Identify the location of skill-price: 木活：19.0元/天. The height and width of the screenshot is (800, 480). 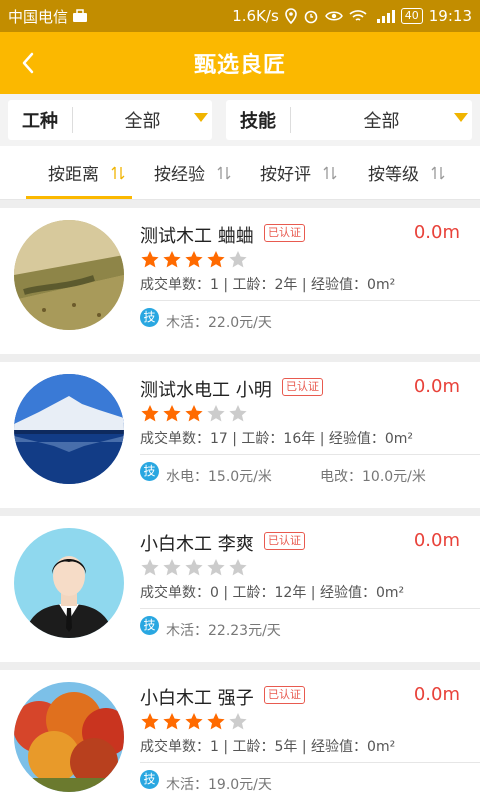
(219, 785).